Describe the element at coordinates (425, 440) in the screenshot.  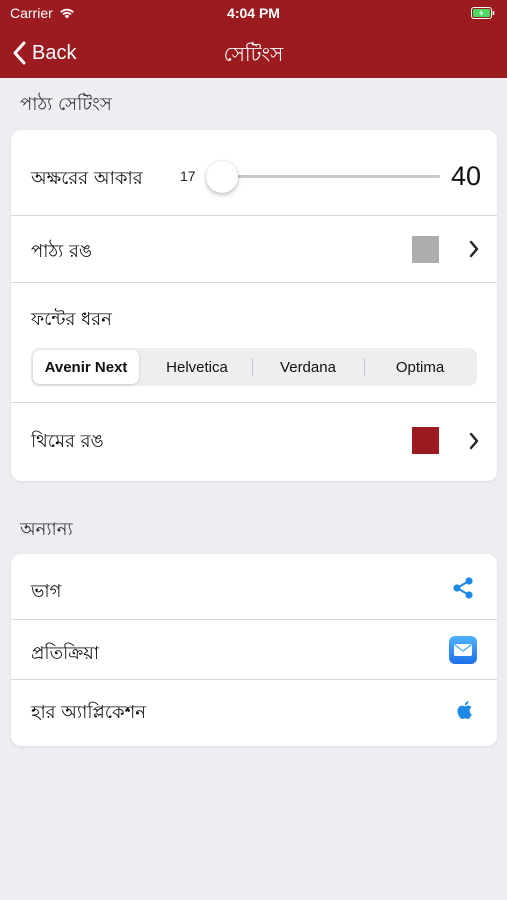
I see `theme-color-swatch` at that location.